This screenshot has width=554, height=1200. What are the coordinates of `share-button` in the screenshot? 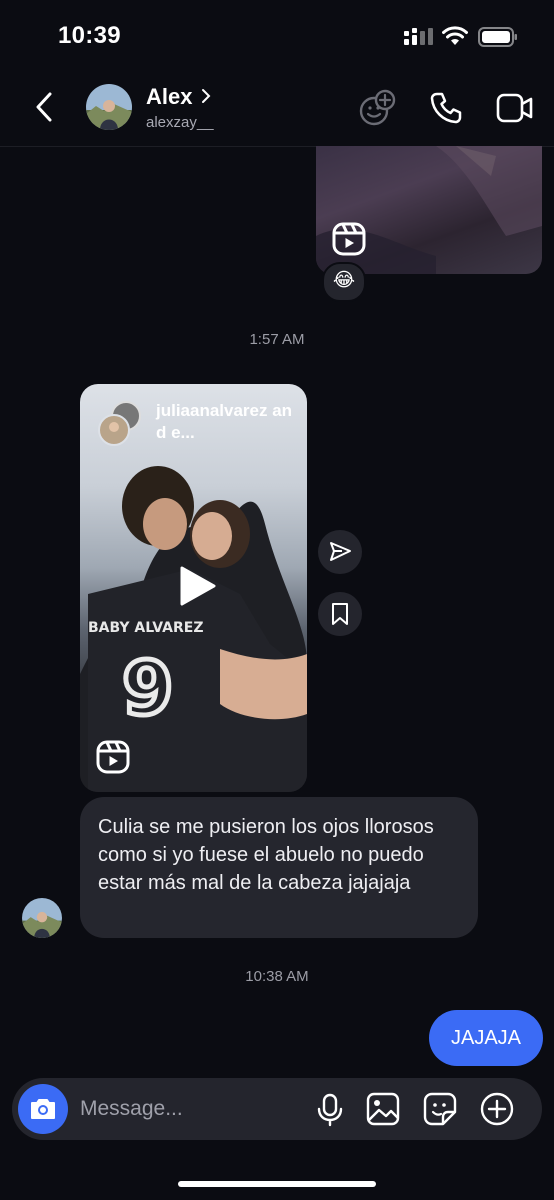 It's located at (340, 552).